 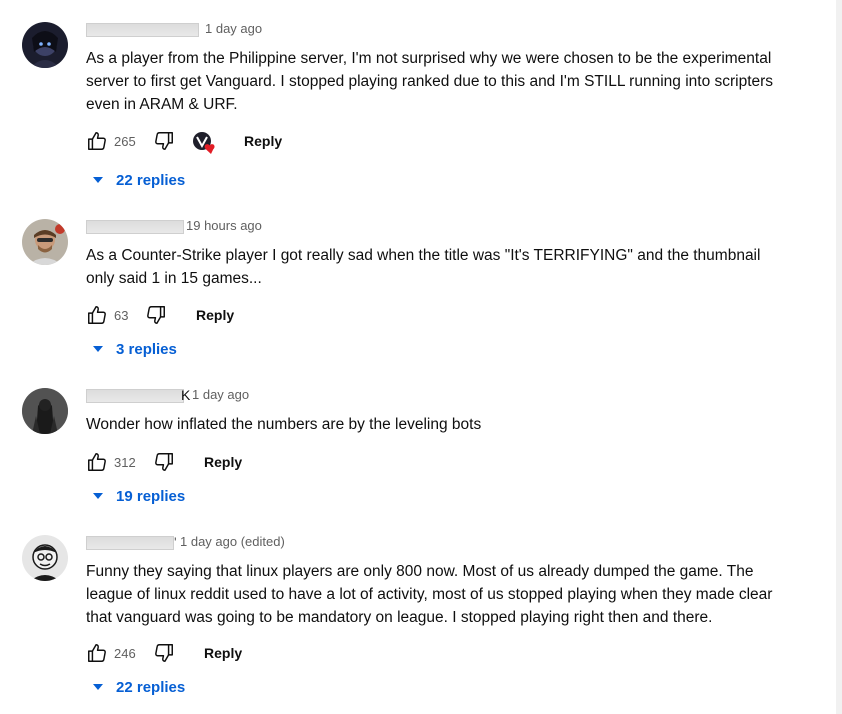 I want to click on view-replies-button: 3 replies, so click(x=135, y=349).